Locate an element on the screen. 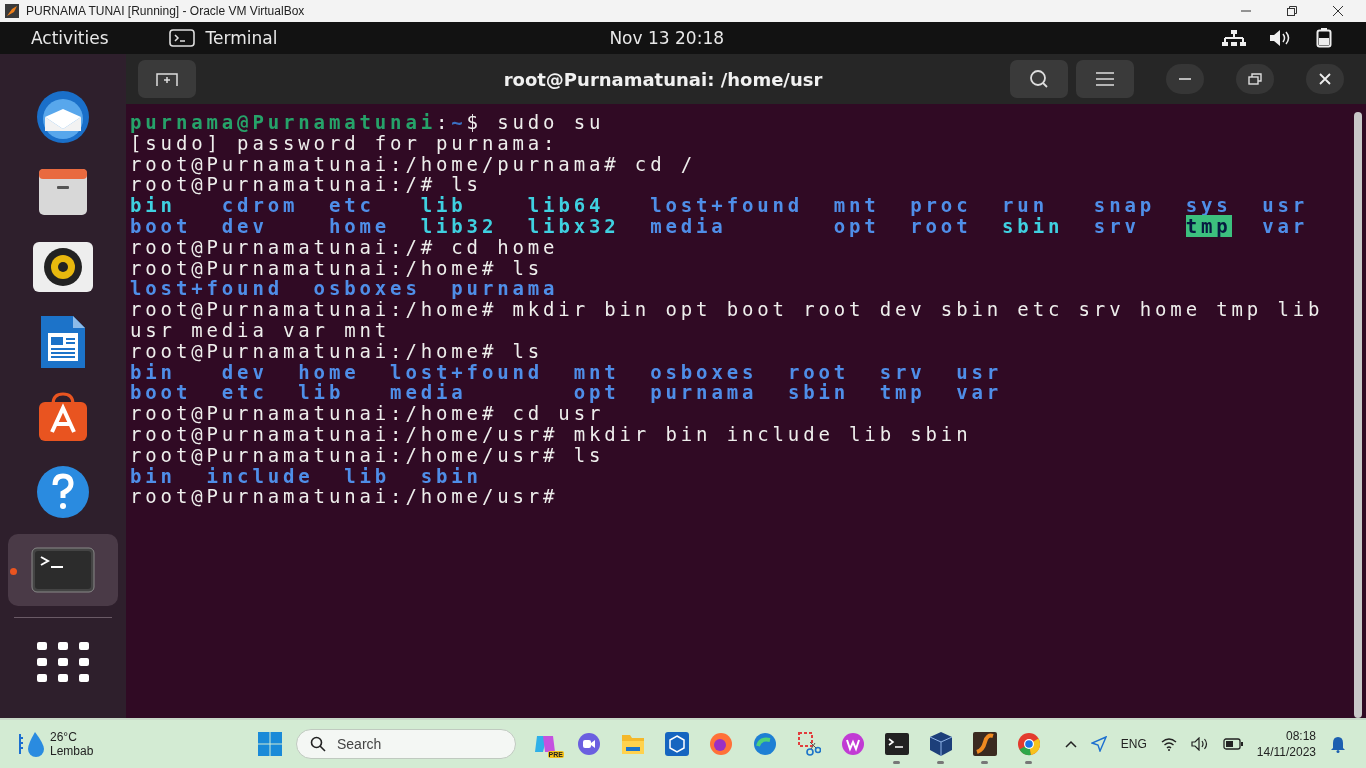 The image size is (1366, 768). window-title: PURNAMA TUNAI [Running] - Oracle VM VirtualBox is located at coordinates (165, 11).